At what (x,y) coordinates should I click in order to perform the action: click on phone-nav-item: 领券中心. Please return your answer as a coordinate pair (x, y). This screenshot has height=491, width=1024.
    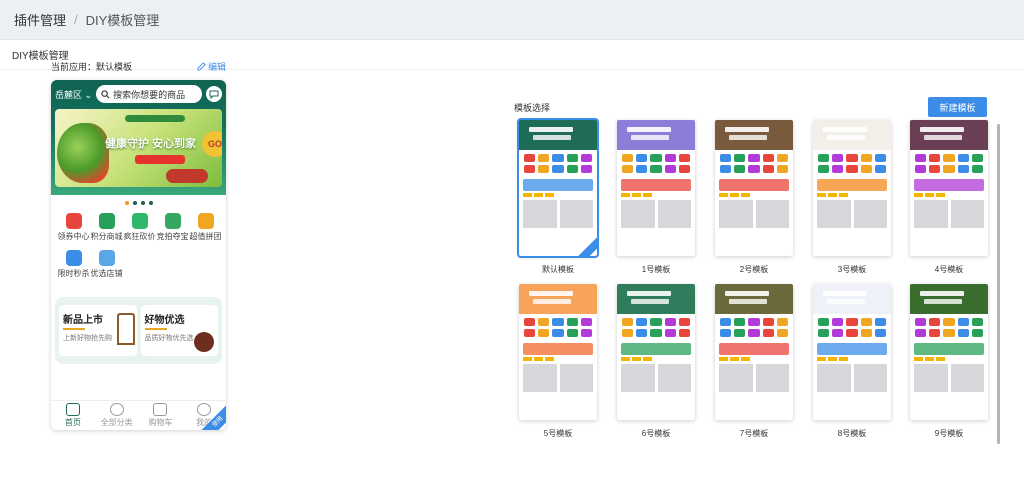
    Looking at the image, I should click on (73, 227).